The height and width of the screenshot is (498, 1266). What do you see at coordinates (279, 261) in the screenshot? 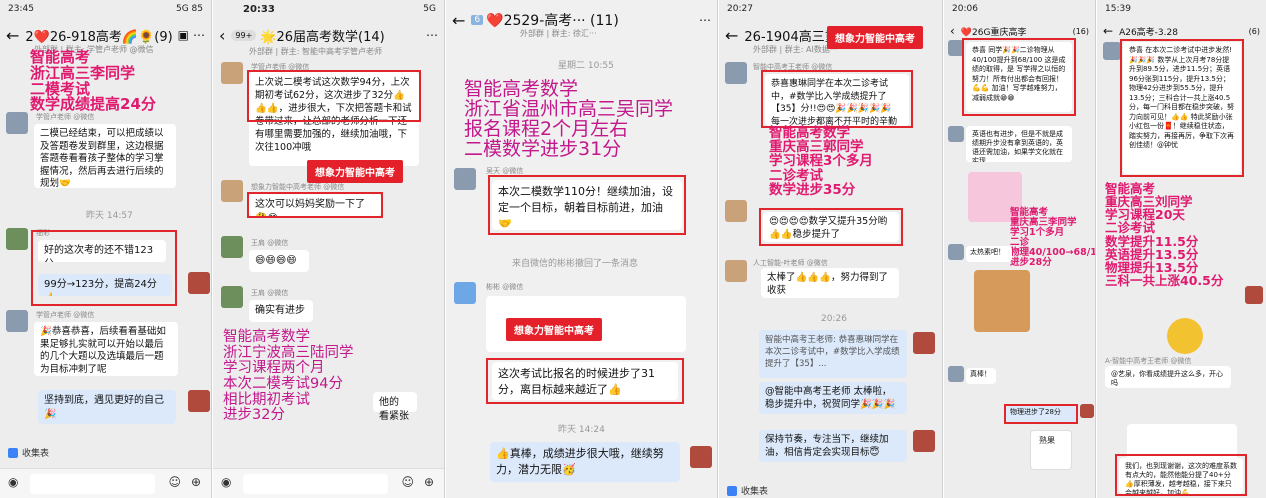
I see `message-bubble: 😄😄😄😄` at bounding box center [279, 261].